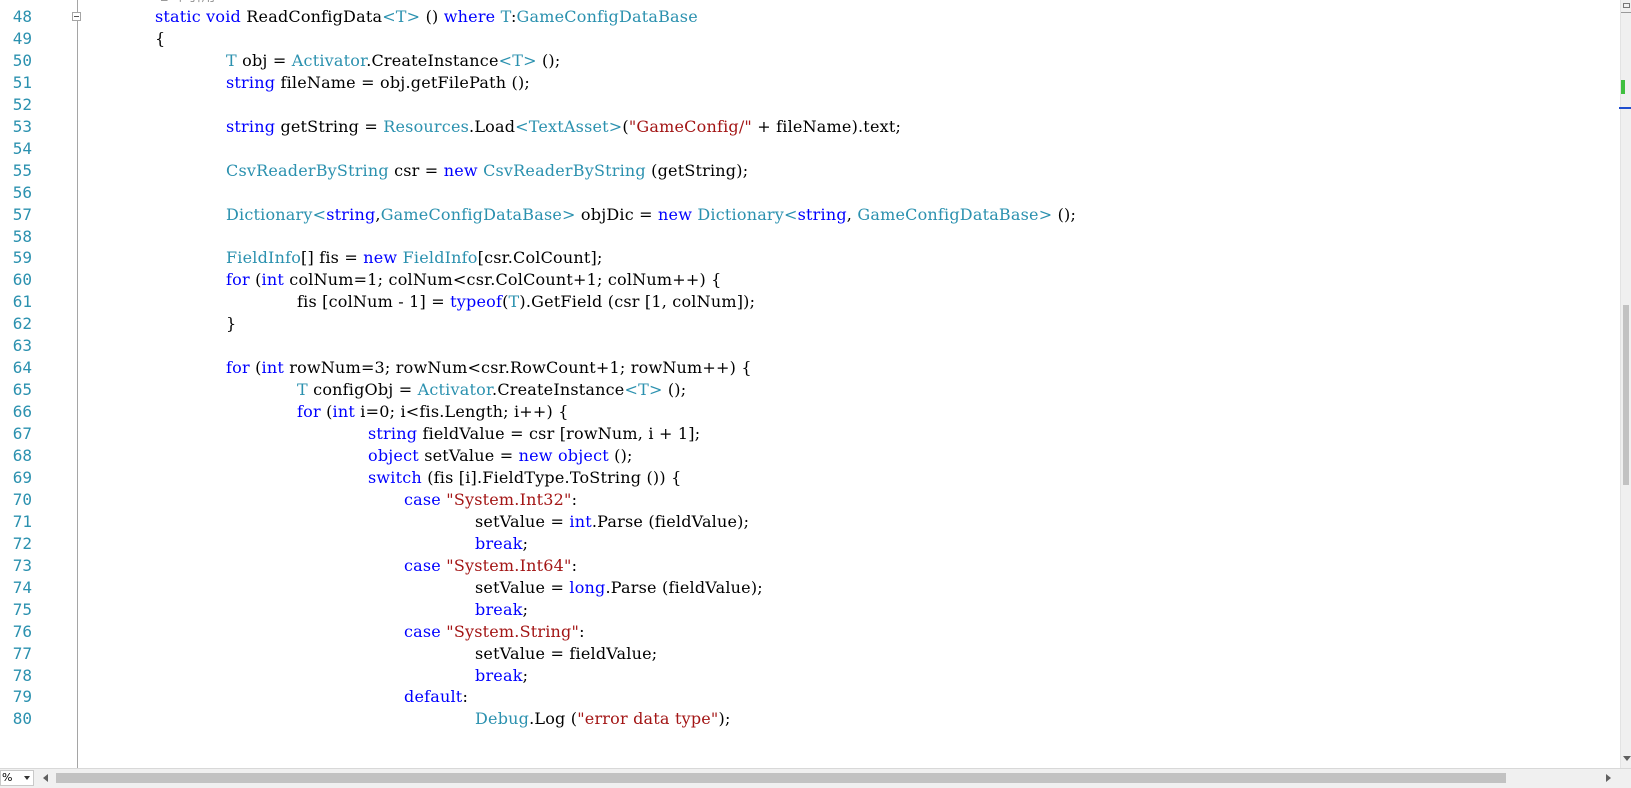  I want to click on code-token-type: GameConfigDataBase>, so click(478, 214).